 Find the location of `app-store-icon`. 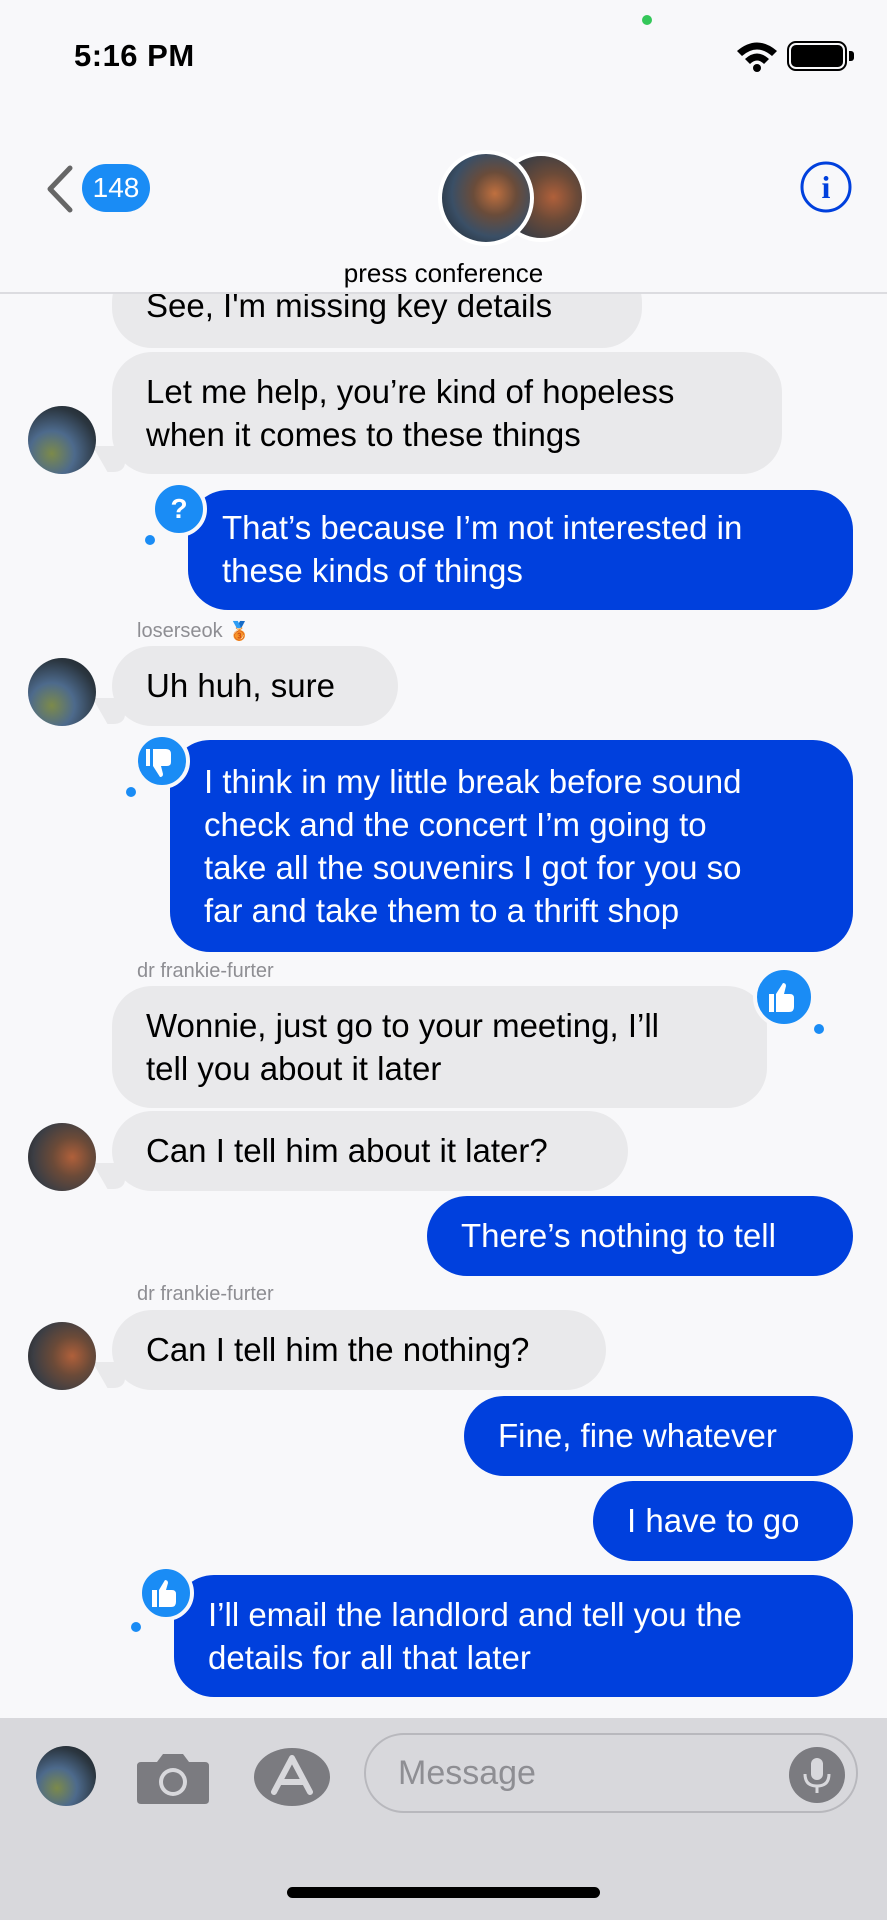

app-store-icon is located at coordinates (293, 1777).